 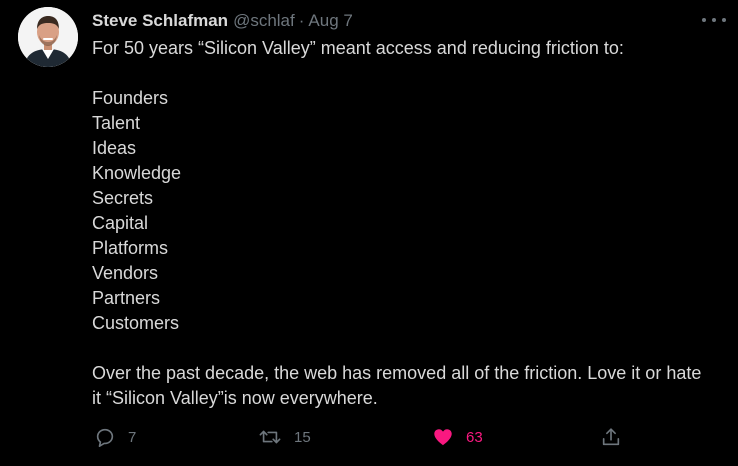 I want to click on share-button, so click(x=611, y=437).